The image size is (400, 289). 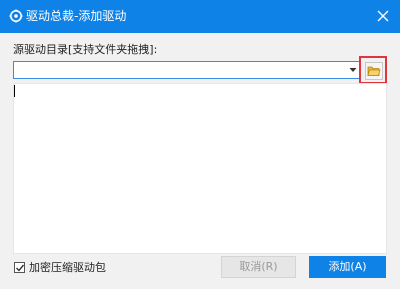 What do you see at coordinates (383, 16) in the screenshot?
I see `close-icon` at bounding box center [383, 16].